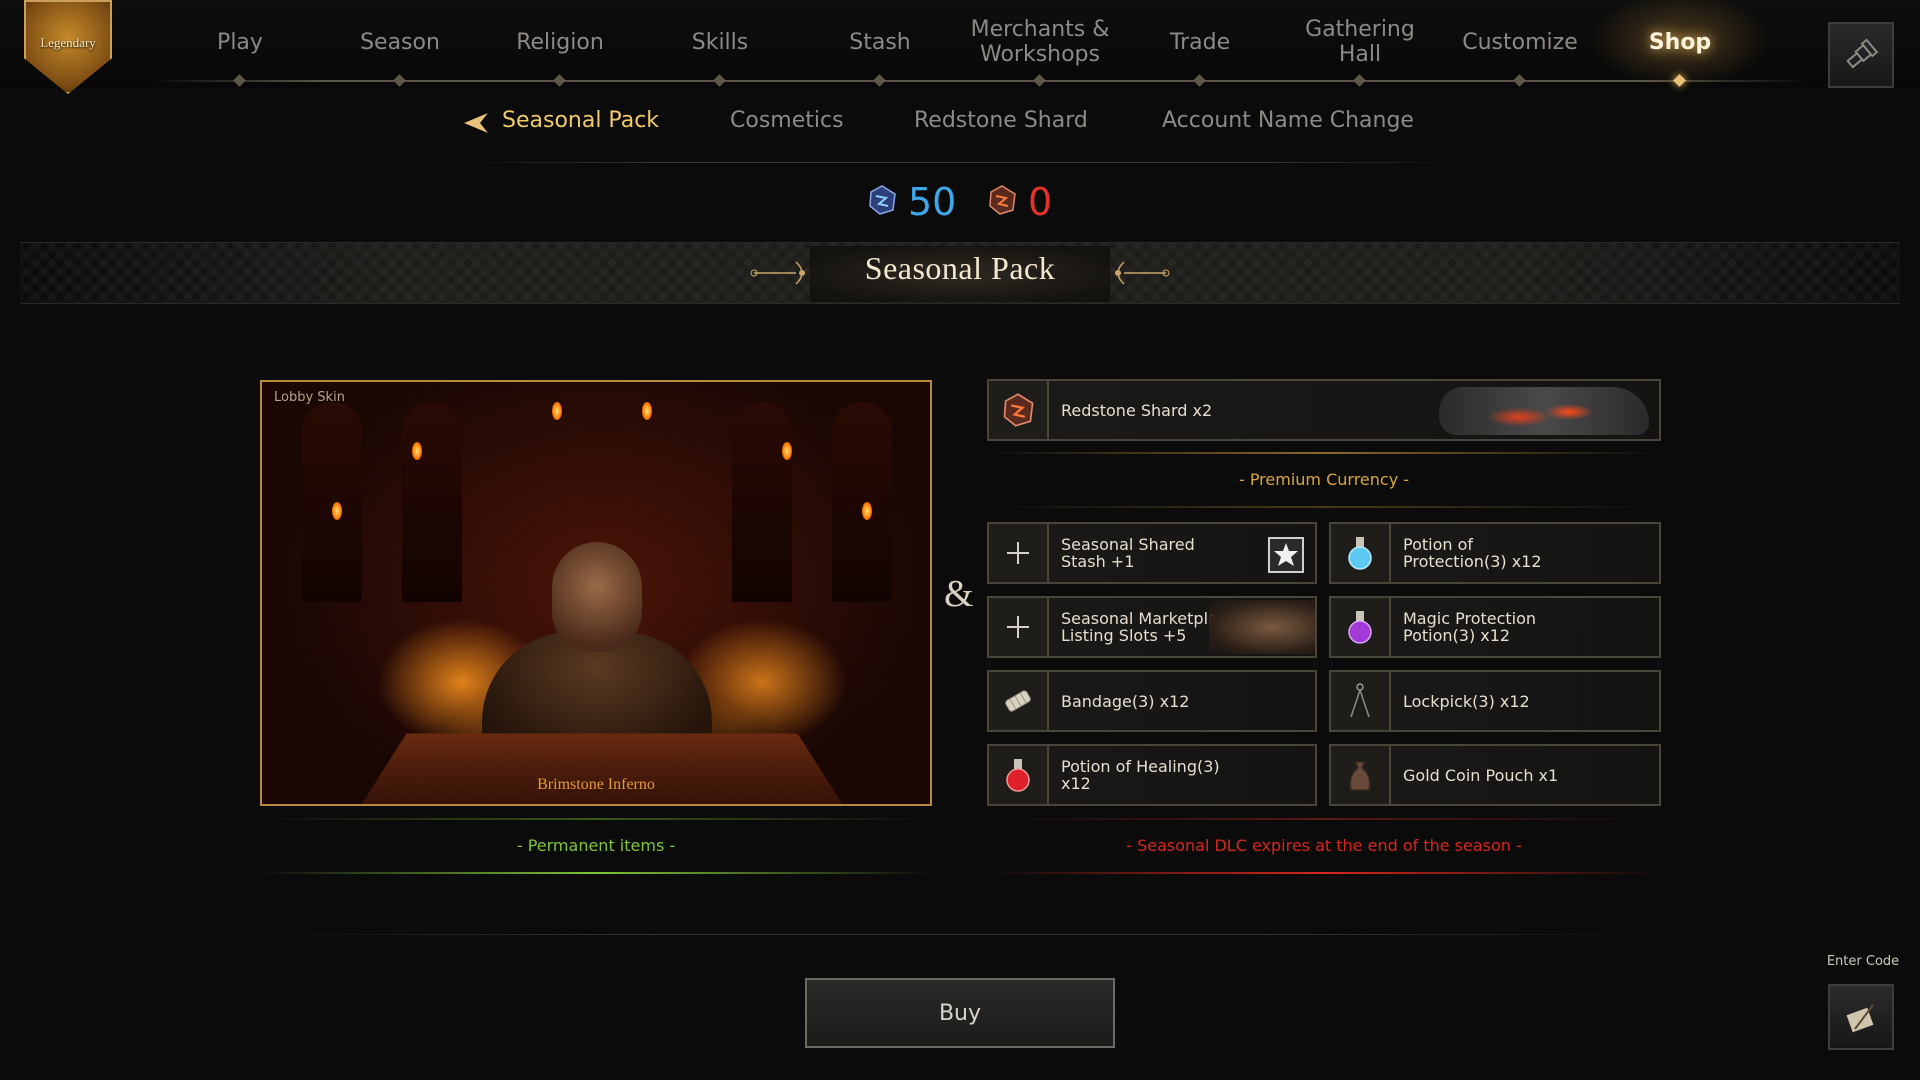 This screenshot has height=1080, width=1920. I want to click on star-stash-icon, so click(1286, 555).